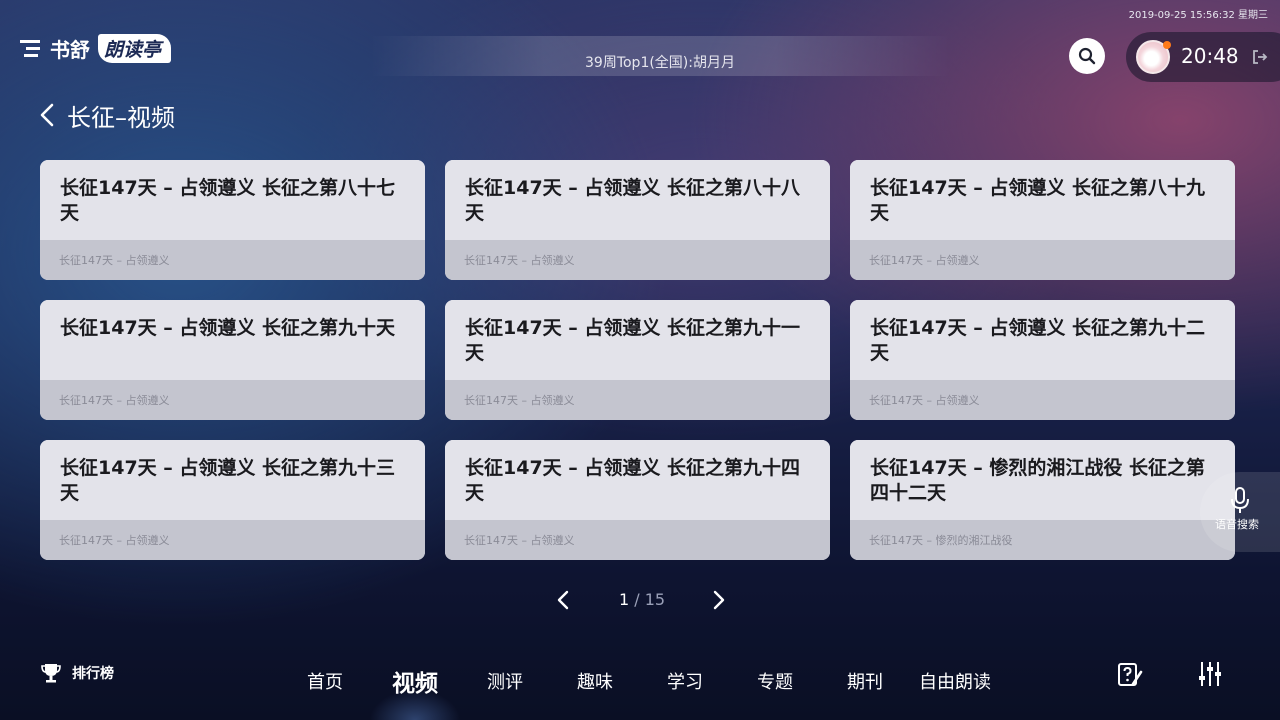 This screenshot has height=720, width=1280. Describe the element at coordinates (47, 115) in the screenshot. I see `chevron-left-icon` at that location.